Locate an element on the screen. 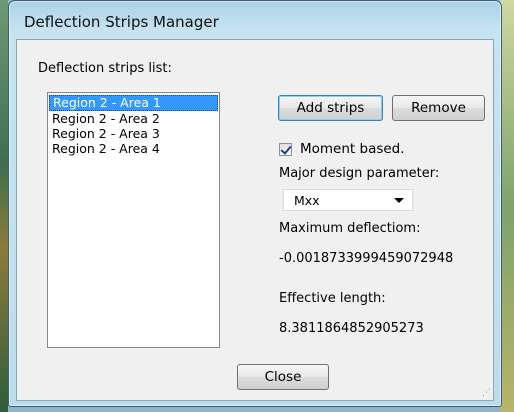 The image size is (514, 412). major-design-parameter-select: Mxx is located at coordinates (348, 200).